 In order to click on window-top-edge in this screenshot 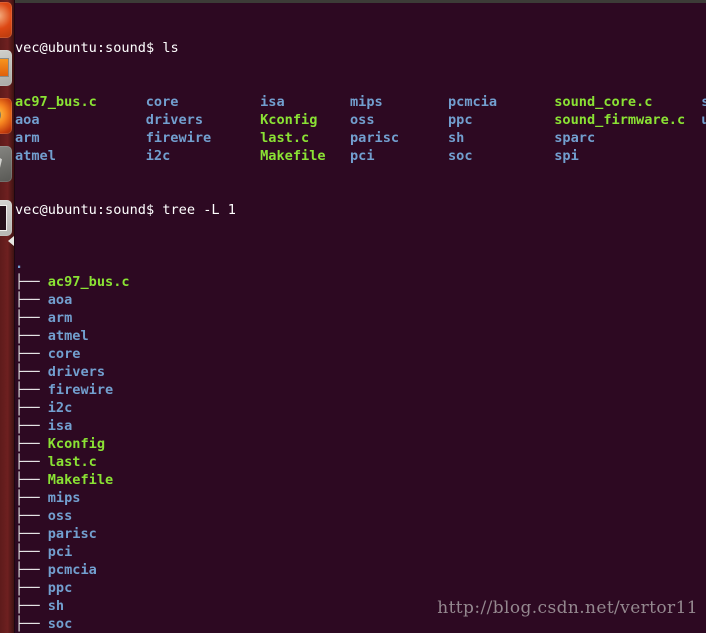, I will do `click(360, 1)`.